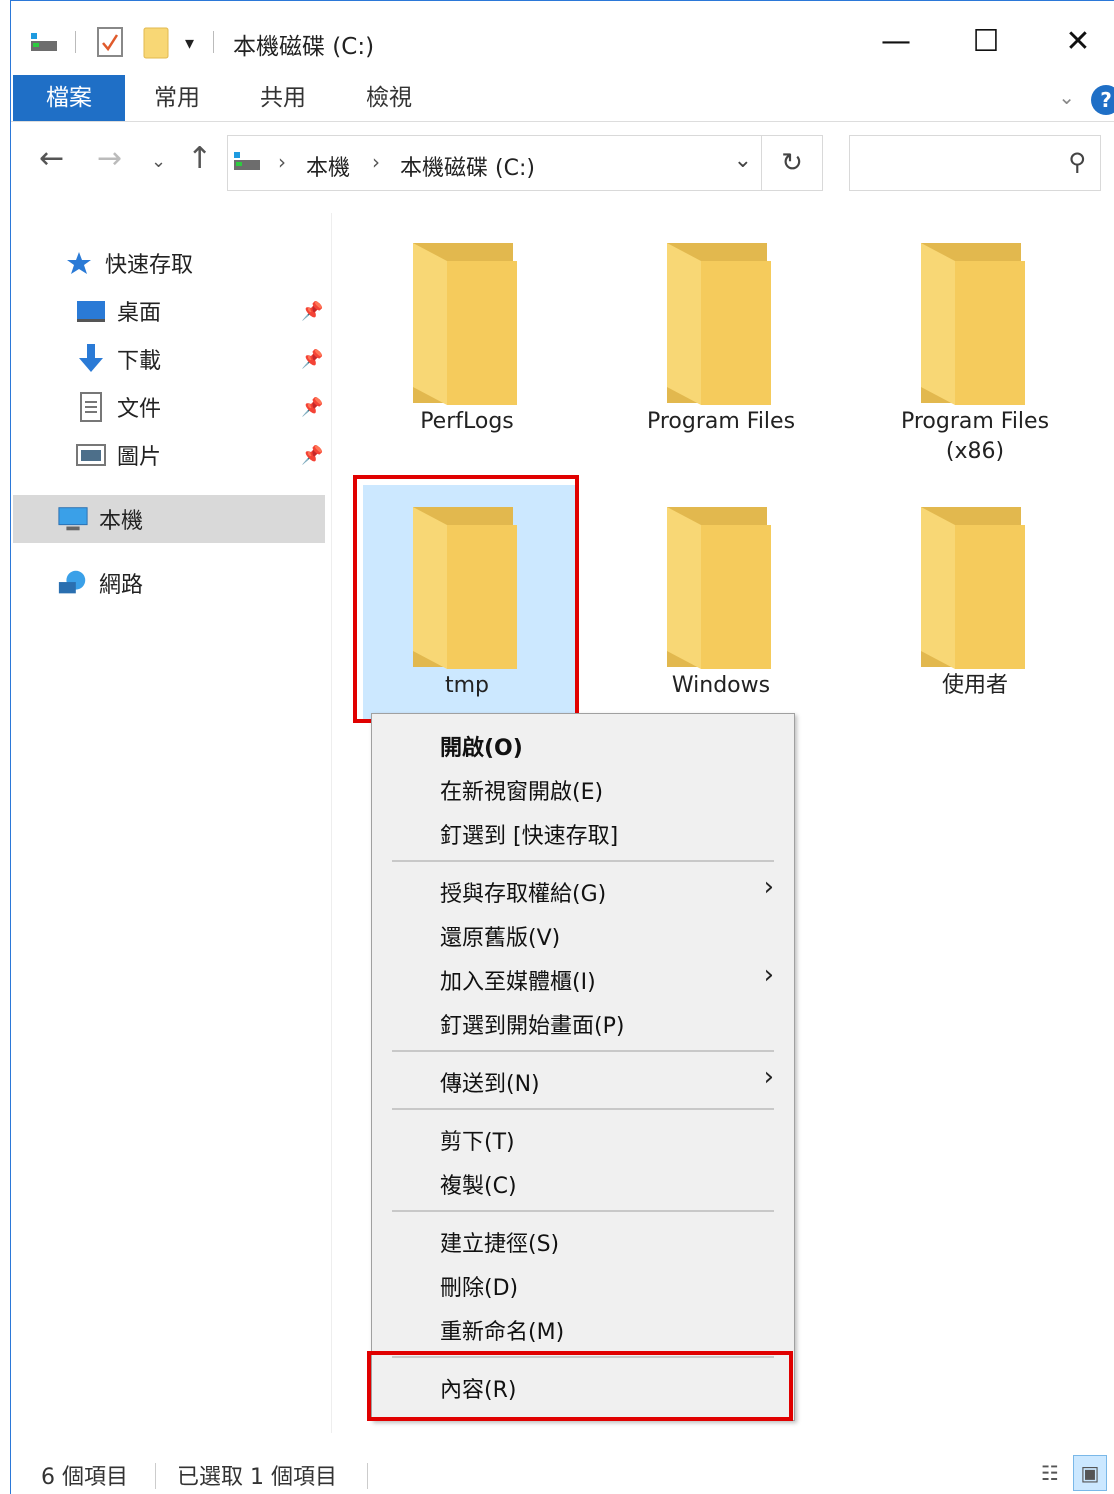  I want to click on menu-item-rename: 重新命名(M), so click(502, 1330).